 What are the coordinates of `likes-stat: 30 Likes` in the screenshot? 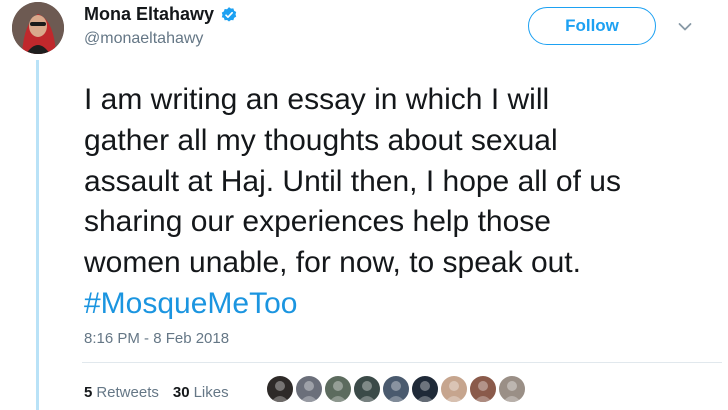 It's located at (201, 392).